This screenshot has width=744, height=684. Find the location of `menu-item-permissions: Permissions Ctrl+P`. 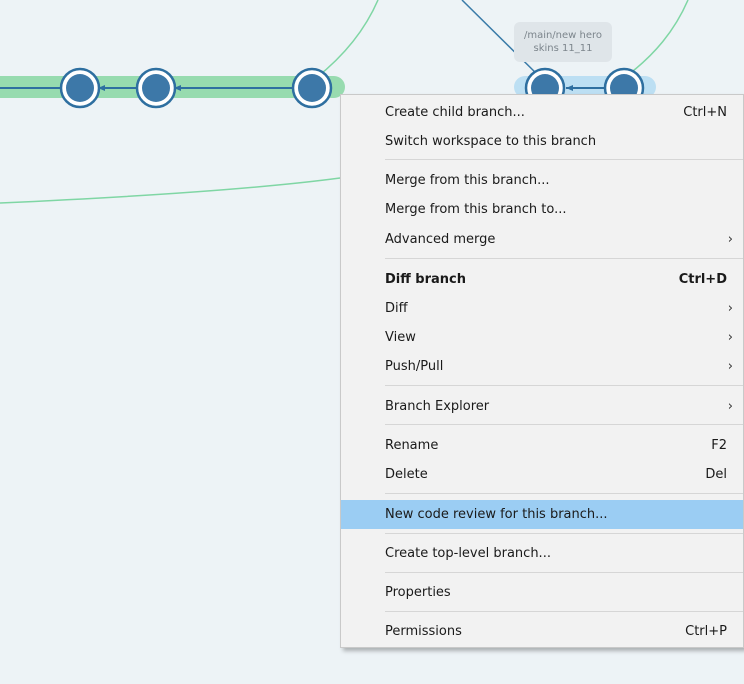

menu-item-permissions: Permissions Ctrl+P is located at coordinates (542, 631).